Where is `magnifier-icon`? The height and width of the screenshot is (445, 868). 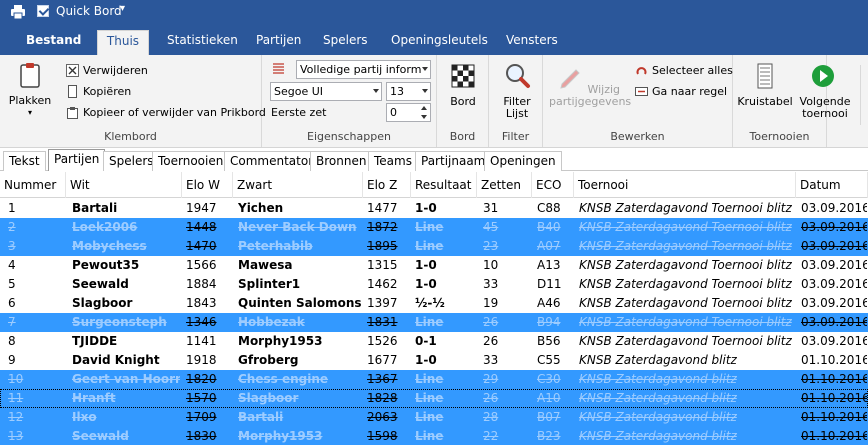 magnifier-icon is located at coordinates (518, 76).